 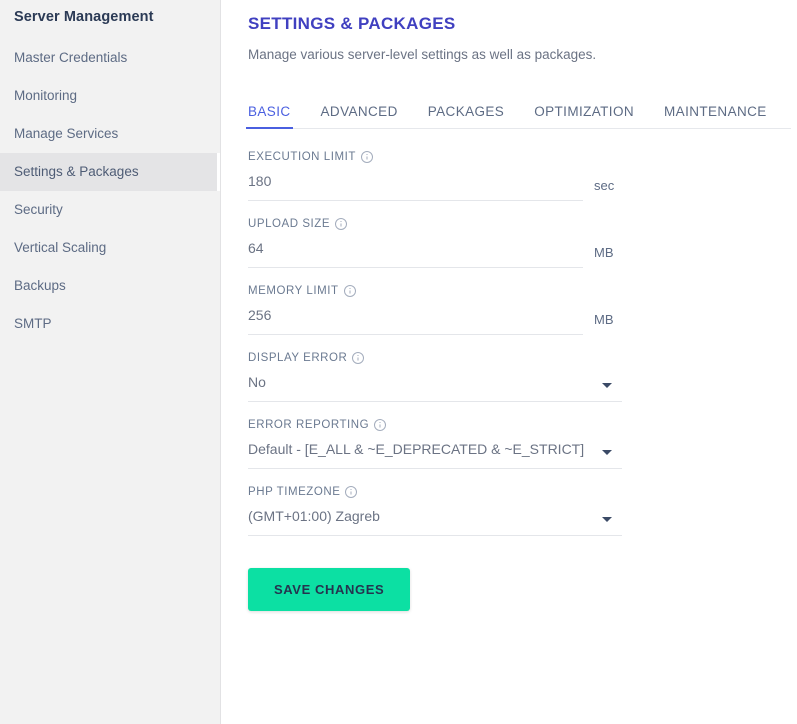 What do you see at coordinates (329, 589) in the screenshot?
I see `save-changes-button: SAVE CHANGES` at bounding box center [329, 589].